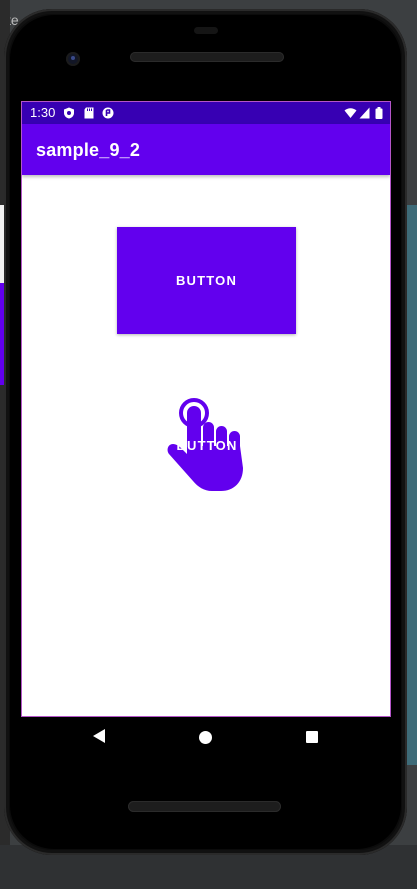 Image resolution: width=417 pixels, height=889 pixels. Describe the element at coordinates (89, 113) in the screenshot. I see `sd-card-icon` at that location.